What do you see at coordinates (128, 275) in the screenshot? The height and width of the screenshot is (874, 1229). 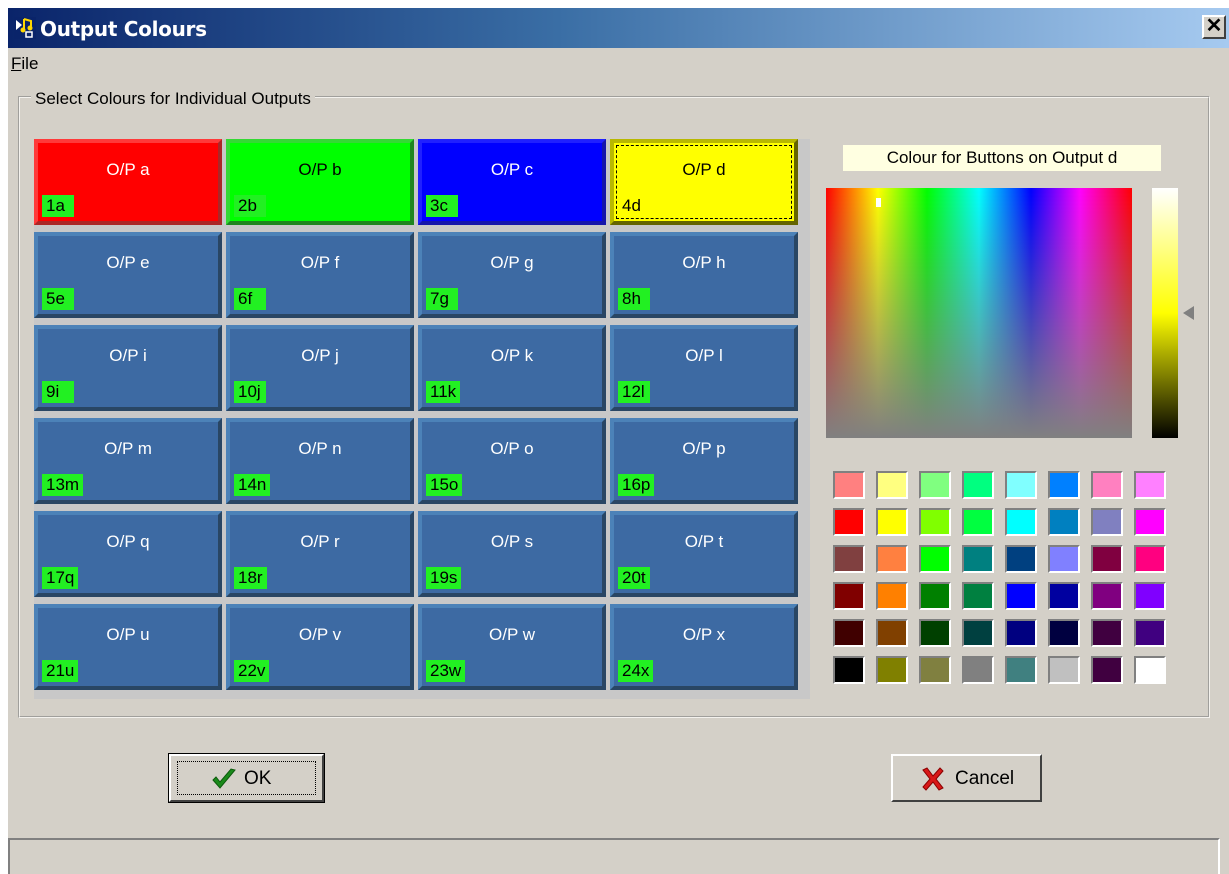 I see `output-button: O/P e 5e` at bounding box center [128, 275].